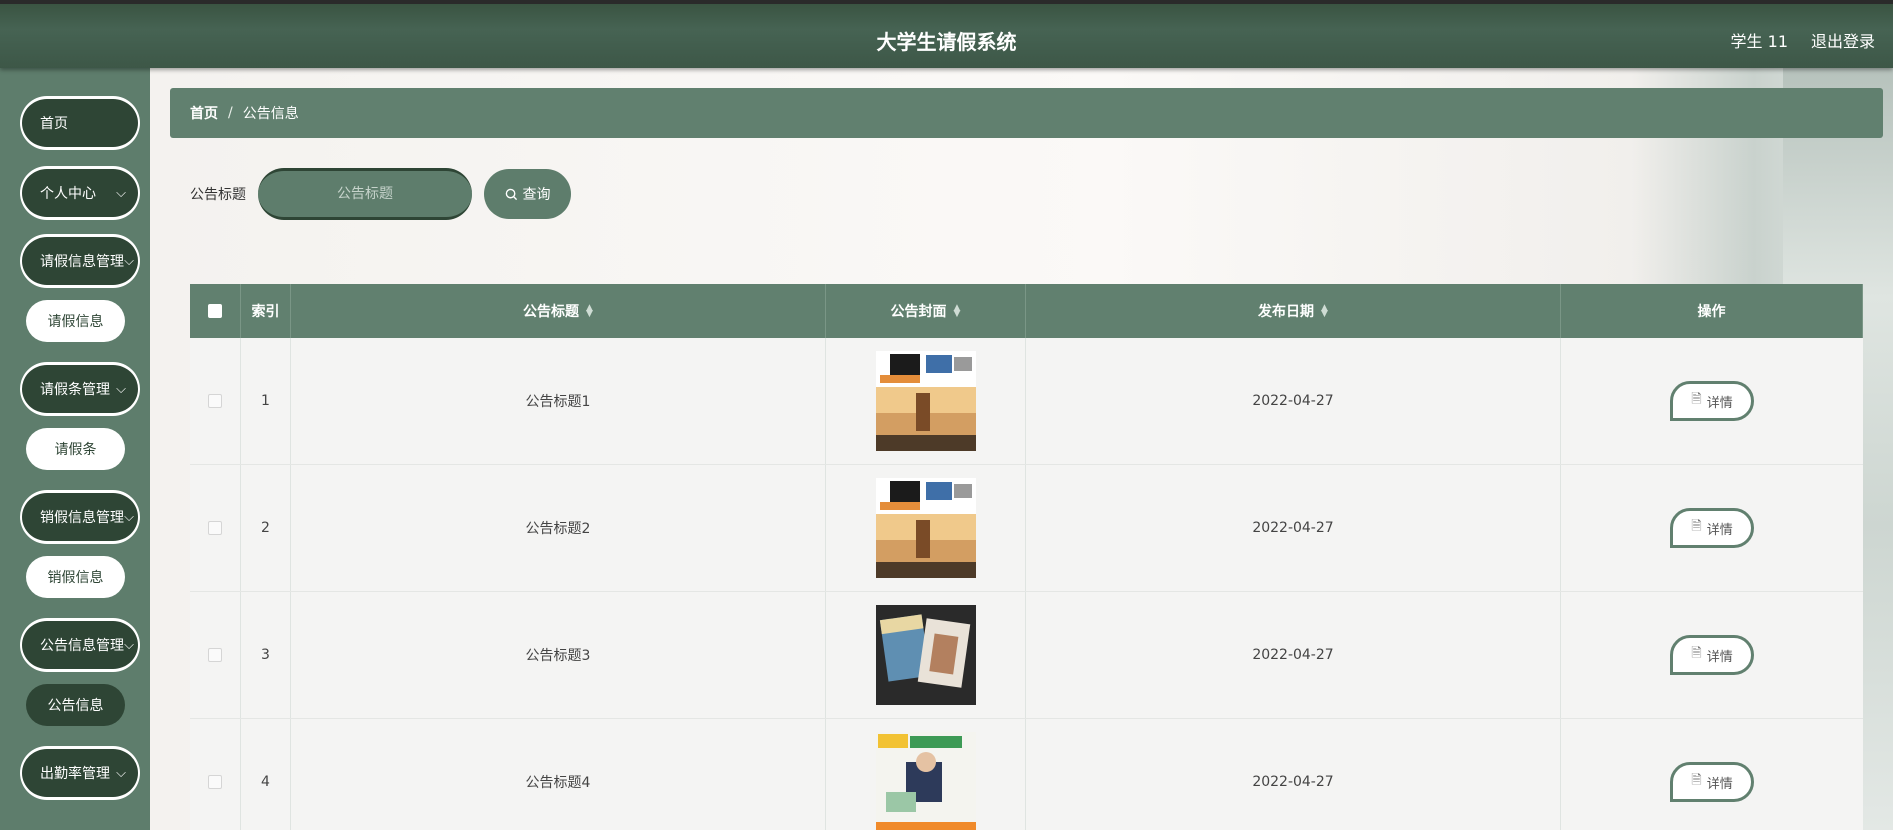 The height and width of the screenshot is (830, 1893). I want to click on header-title: 公告标题 ▲ ▼, so click(558, 311).